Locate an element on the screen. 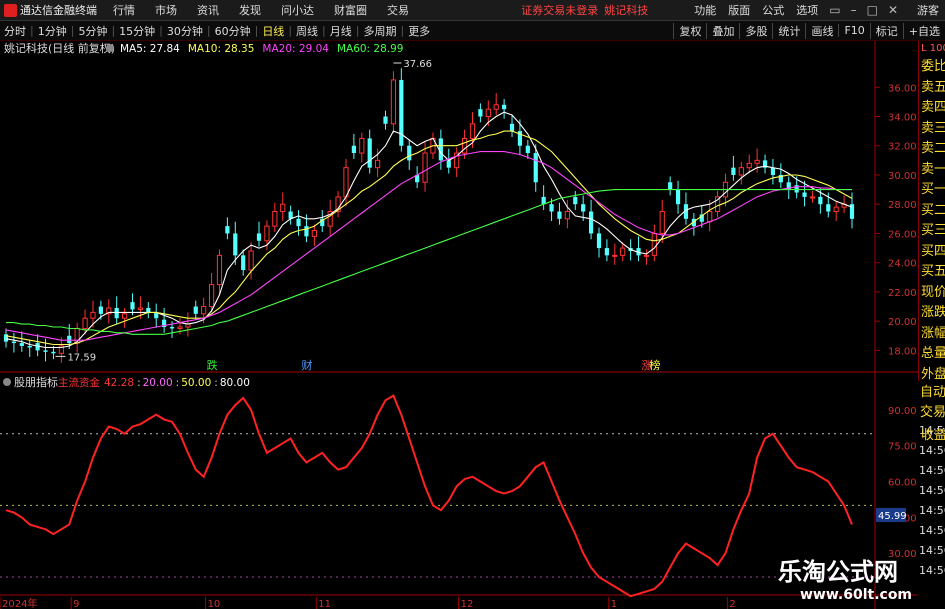  quote-field-label: 委比 is located at coordinates (933, 66).